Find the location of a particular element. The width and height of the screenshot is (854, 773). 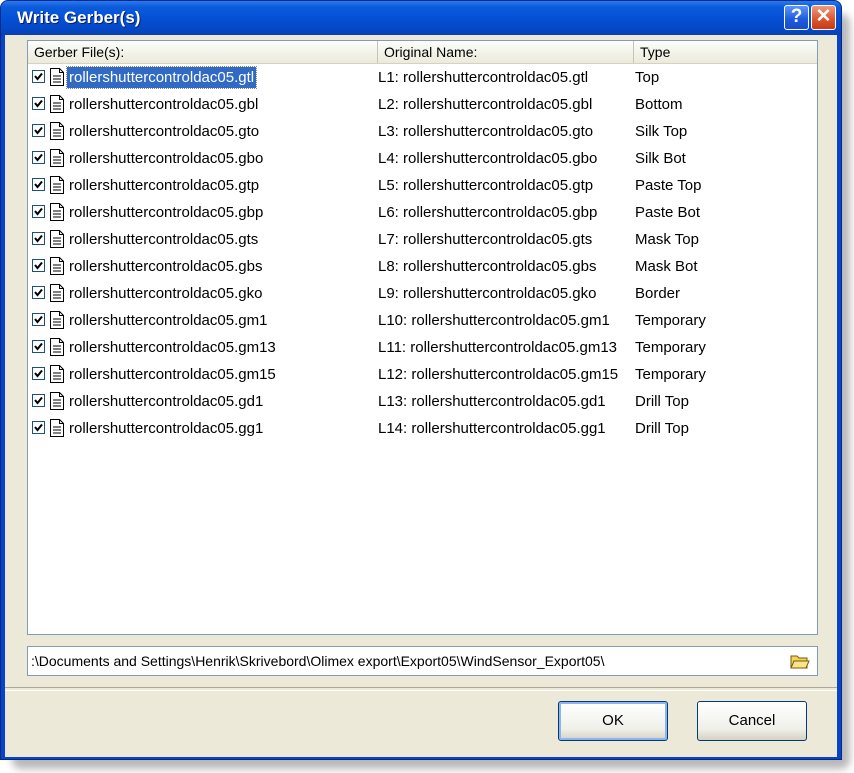

layer-type: Border is located at coordinates (658, 293).